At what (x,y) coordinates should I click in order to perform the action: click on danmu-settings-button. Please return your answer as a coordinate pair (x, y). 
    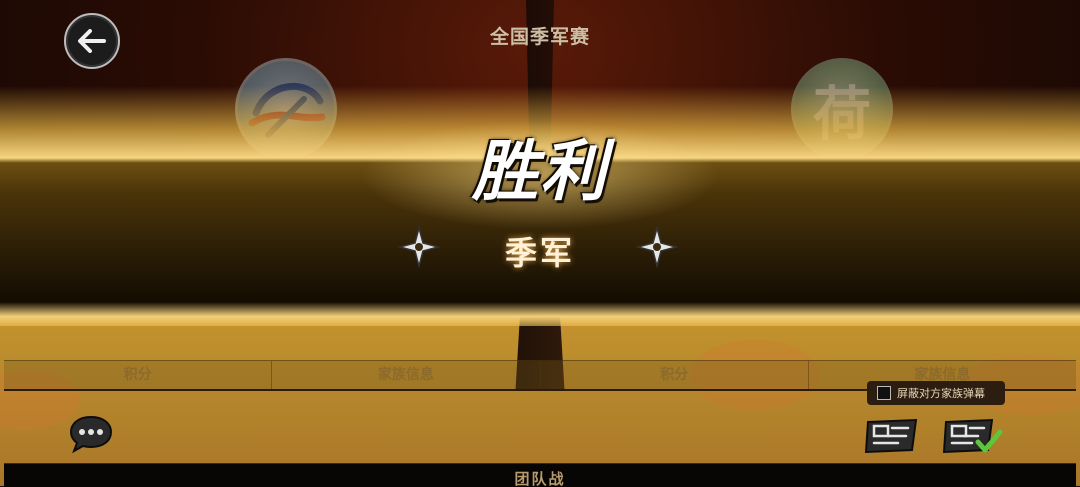
    Looking at the image, I should click on (973, 435).